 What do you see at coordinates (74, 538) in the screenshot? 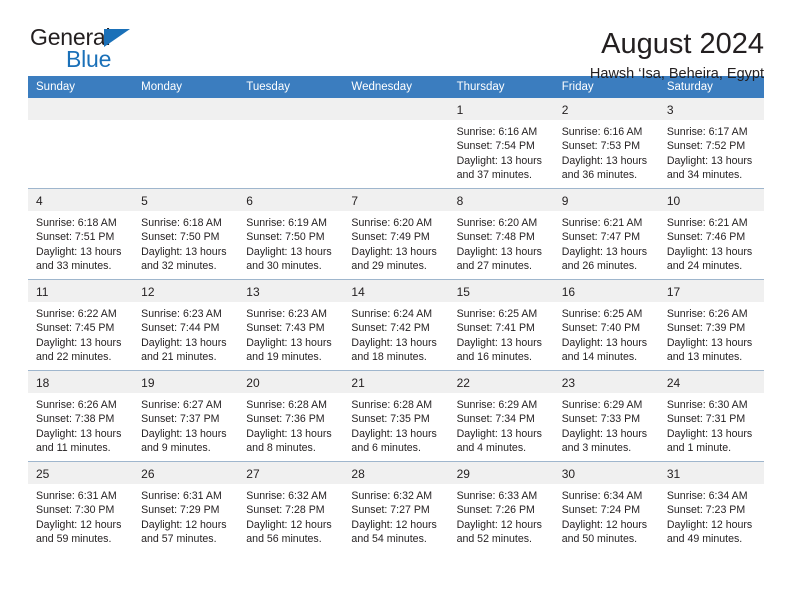
I see `daylight-text-line2: and 59 minutes.` at bounding box center [74, 538].